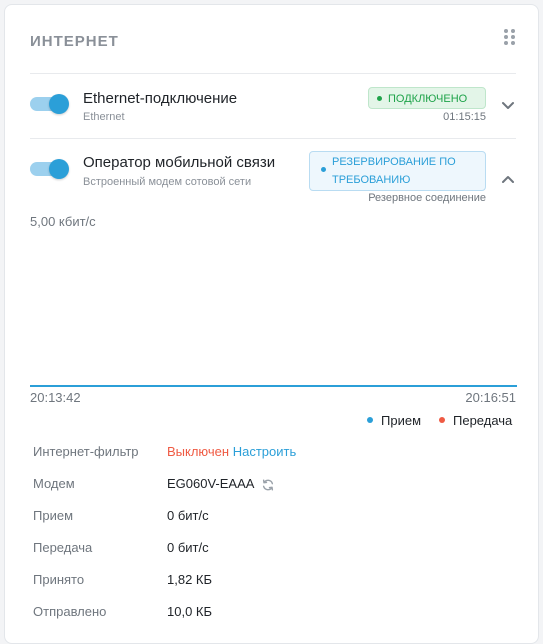  What do you see at coordinates (54, 483) in the screenshot?
I see `modem-label: Модем` at bounding box center [54, 483].